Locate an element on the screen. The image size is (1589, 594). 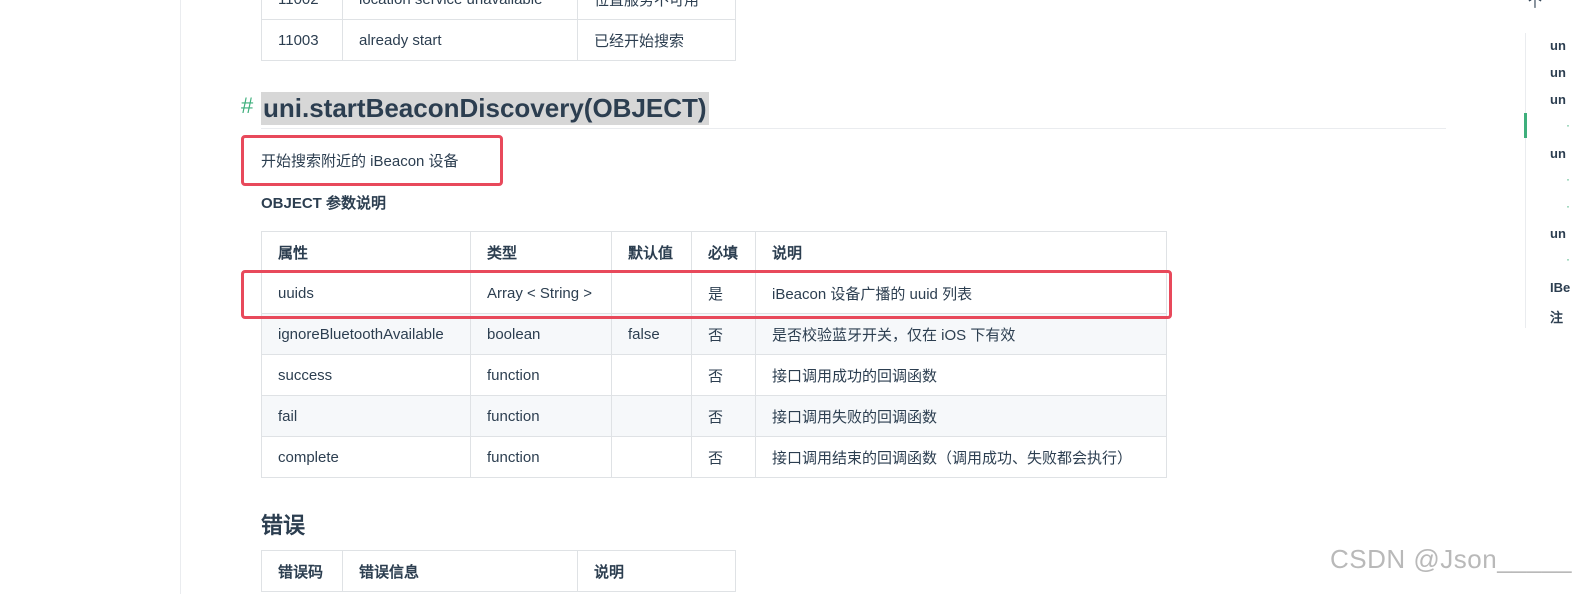
table-row: success function 否 接口调用成功的回调函数 is located at coordinates (714, 375).